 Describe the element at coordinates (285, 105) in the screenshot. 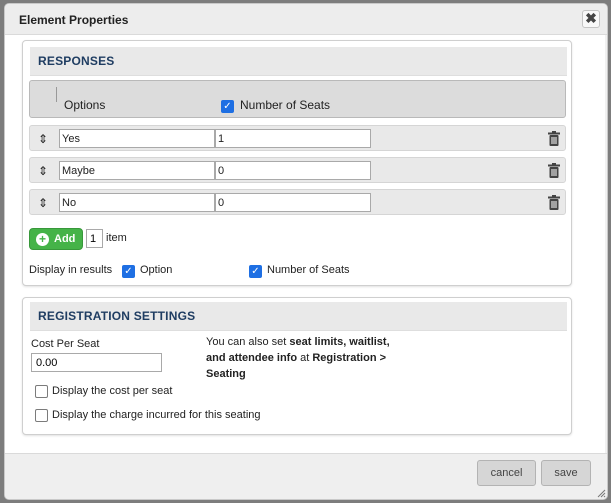

I see `number-of-seats-column-label: Number of Seats` at that location.